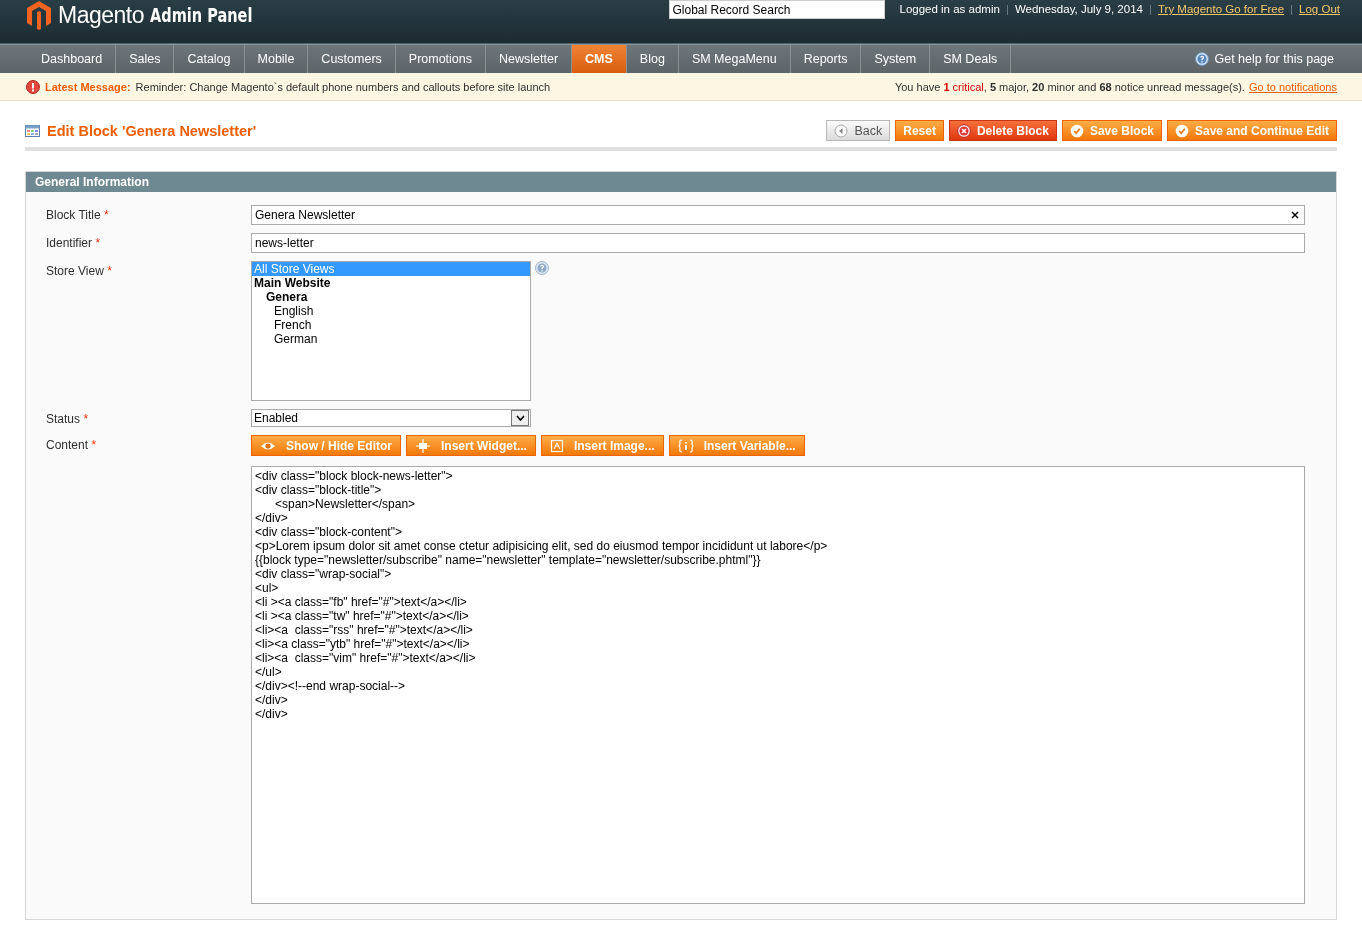 The width and height of the screenshot is (1362, 947). Describe the element at coordinates (1069, 86) in the screenshot. I see `notification-summary: You have 1 critical, 5 major, 20 minor and 68 notice unread message(s).` at that location.